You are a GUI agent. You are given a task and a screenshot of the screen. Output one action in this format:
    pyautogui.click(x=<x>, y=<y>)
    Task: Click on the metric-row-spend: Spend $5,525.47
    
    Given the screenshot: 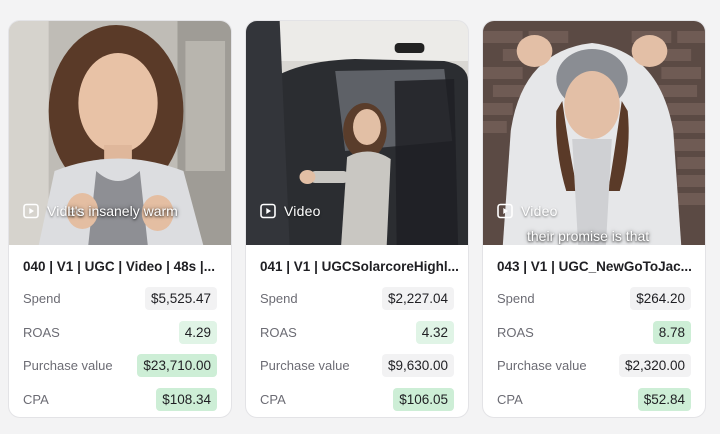 What is the action you would take?
    pyautogui.click(x=120, y=299)
    